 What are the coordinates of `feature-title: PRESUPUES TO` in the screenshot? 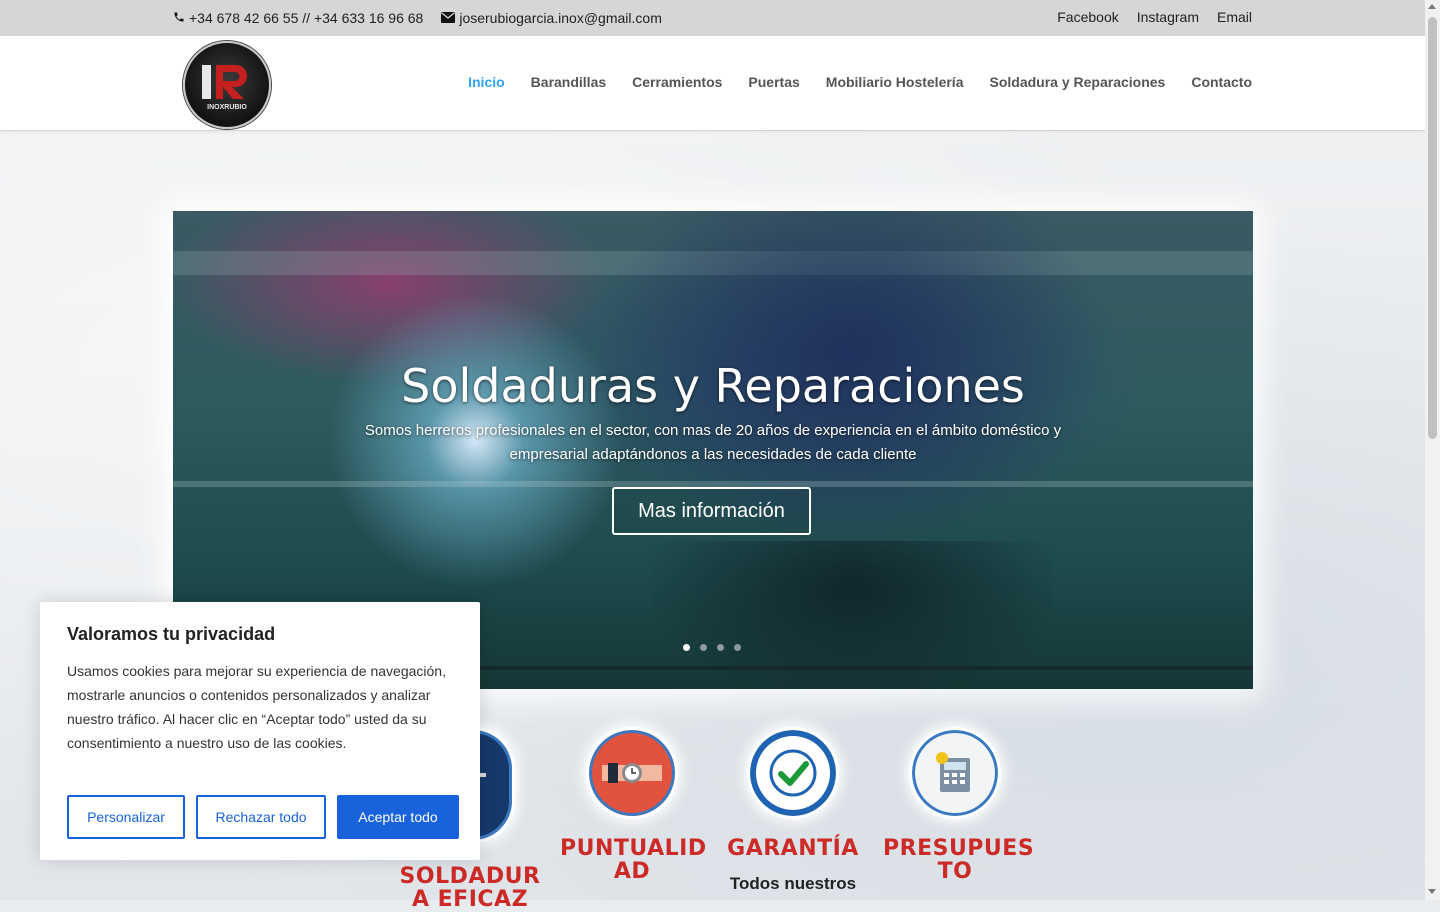 It's located at (959, 860).